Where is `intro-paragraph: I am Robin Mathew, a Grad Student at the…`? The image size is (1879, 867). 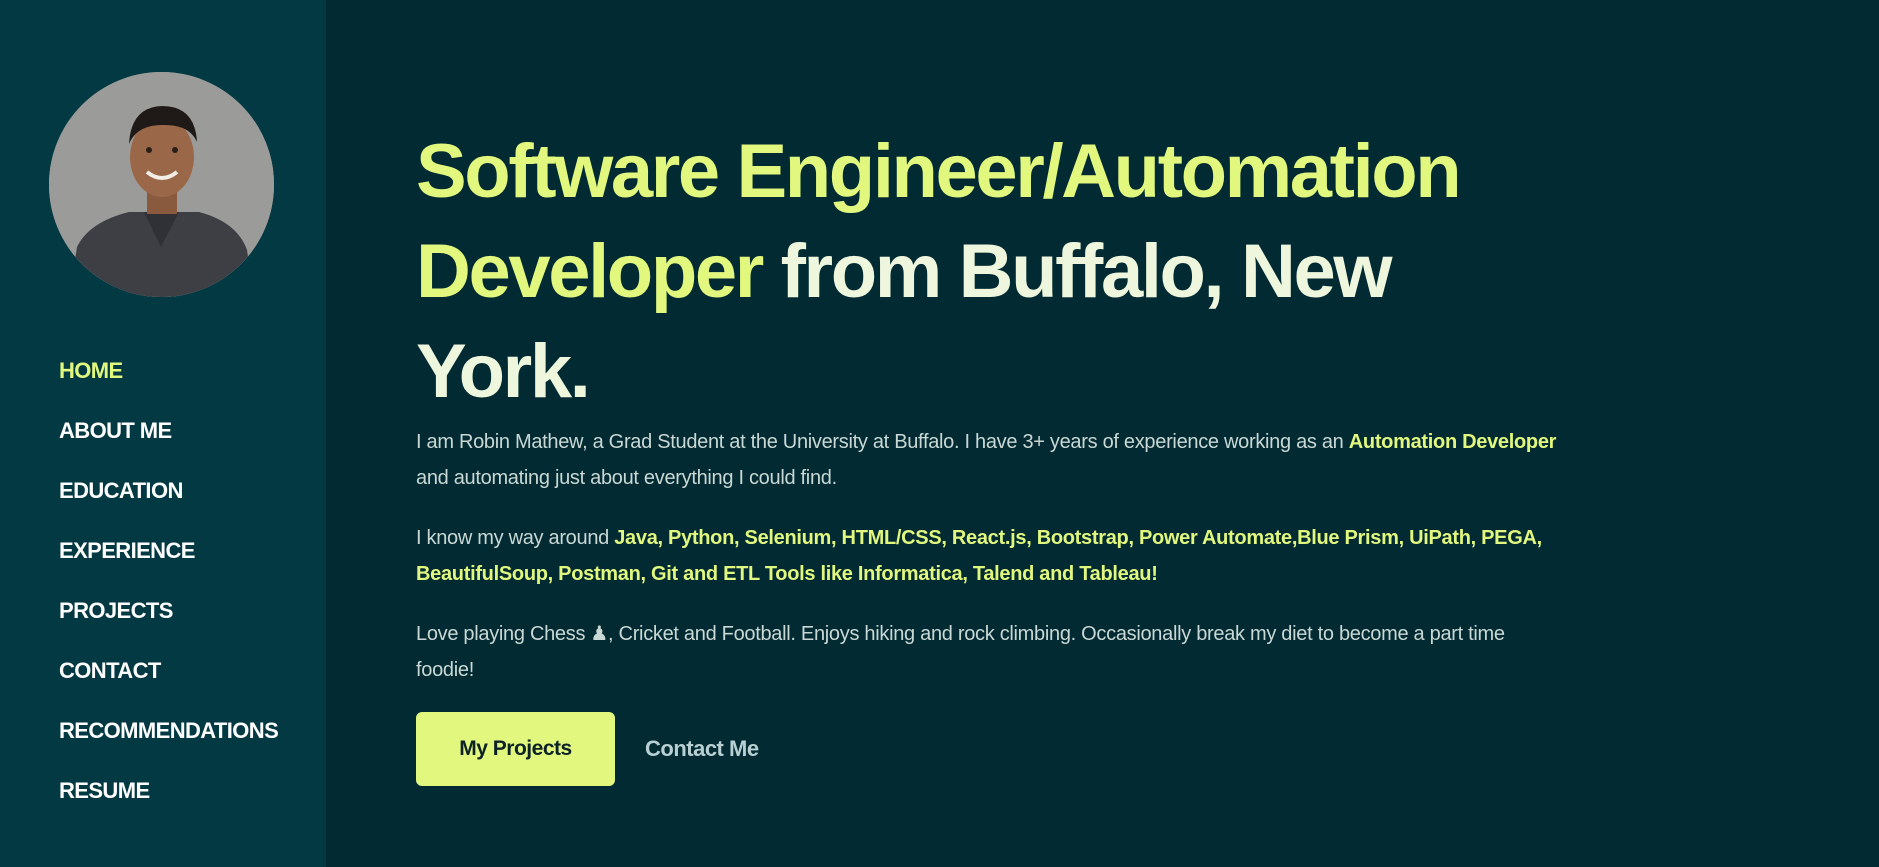
intro-paragraph: I am Robin Mathew, a Grad Student at the… is located at coordinates (991, 460).